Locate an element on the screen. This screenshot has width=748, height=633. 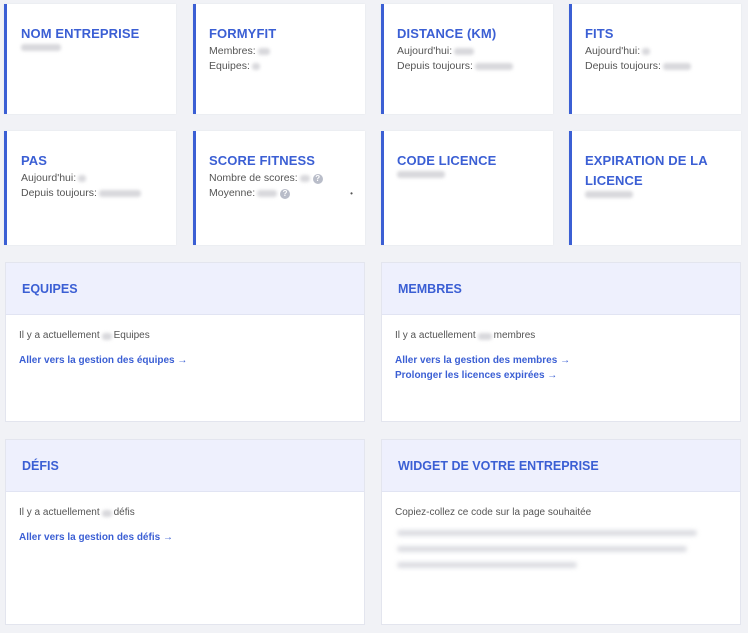
stat-card-title: NOM ENTREPRISE is located at coordinates (80, 33).